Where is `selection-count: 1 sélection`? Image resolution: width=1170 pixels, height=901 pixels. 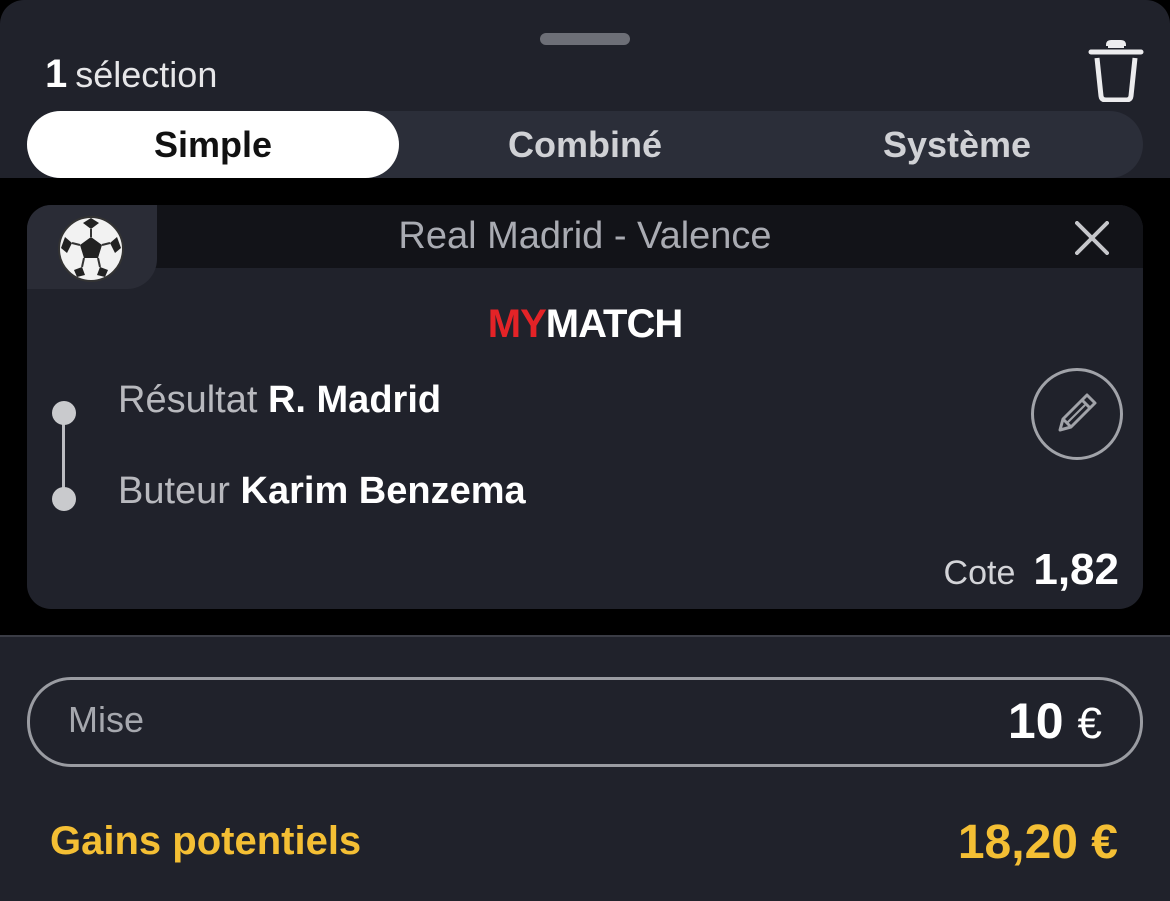
selection-count: 1 sélection is located at coordinates (131, 74).